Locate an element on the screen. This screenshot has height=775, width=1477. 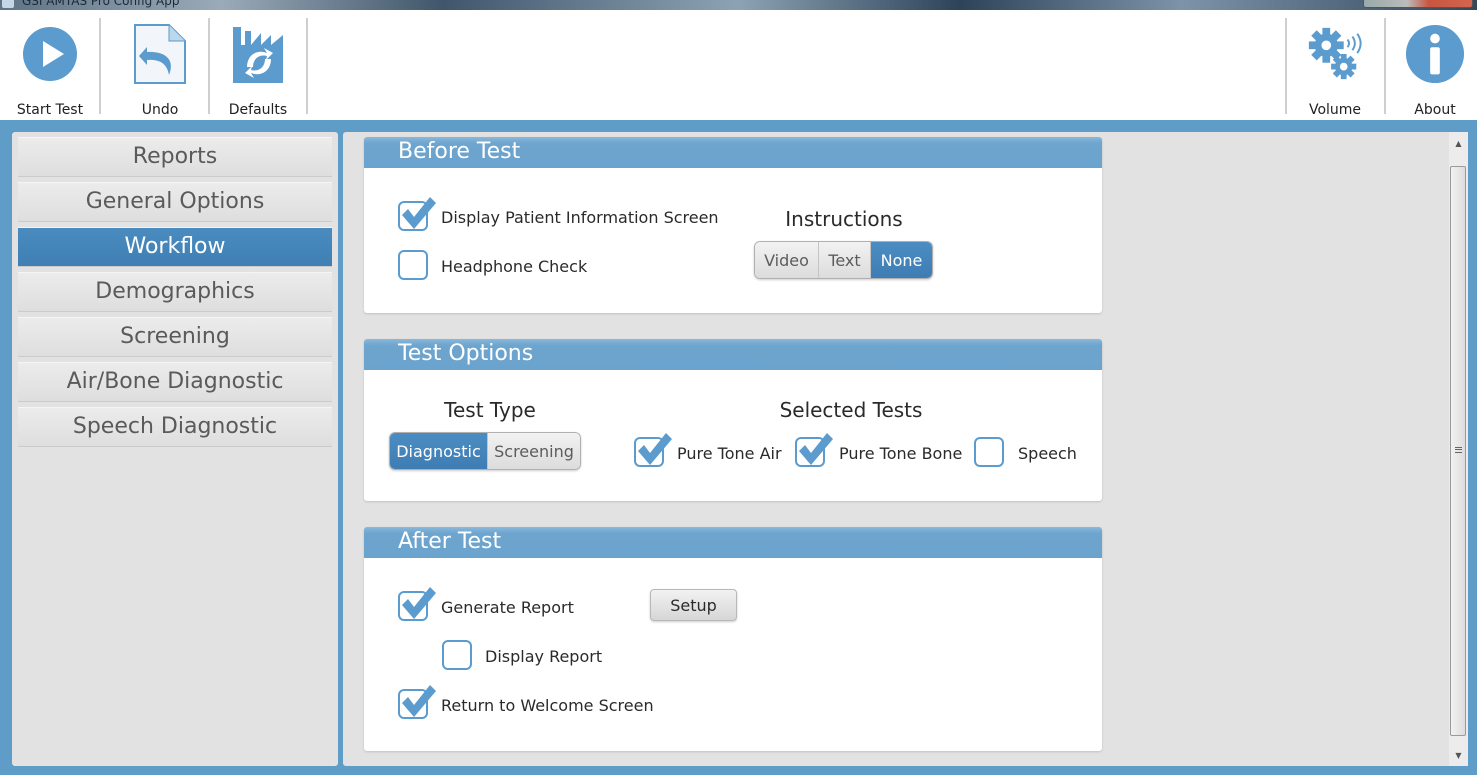
scroll-up-arrow-icon: ▲ is located at coordinates (1458, 143).